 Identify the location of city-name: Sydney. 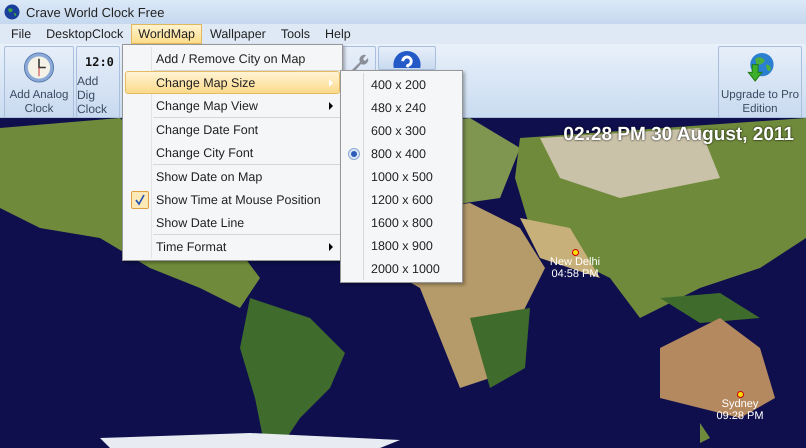
(740, 404).